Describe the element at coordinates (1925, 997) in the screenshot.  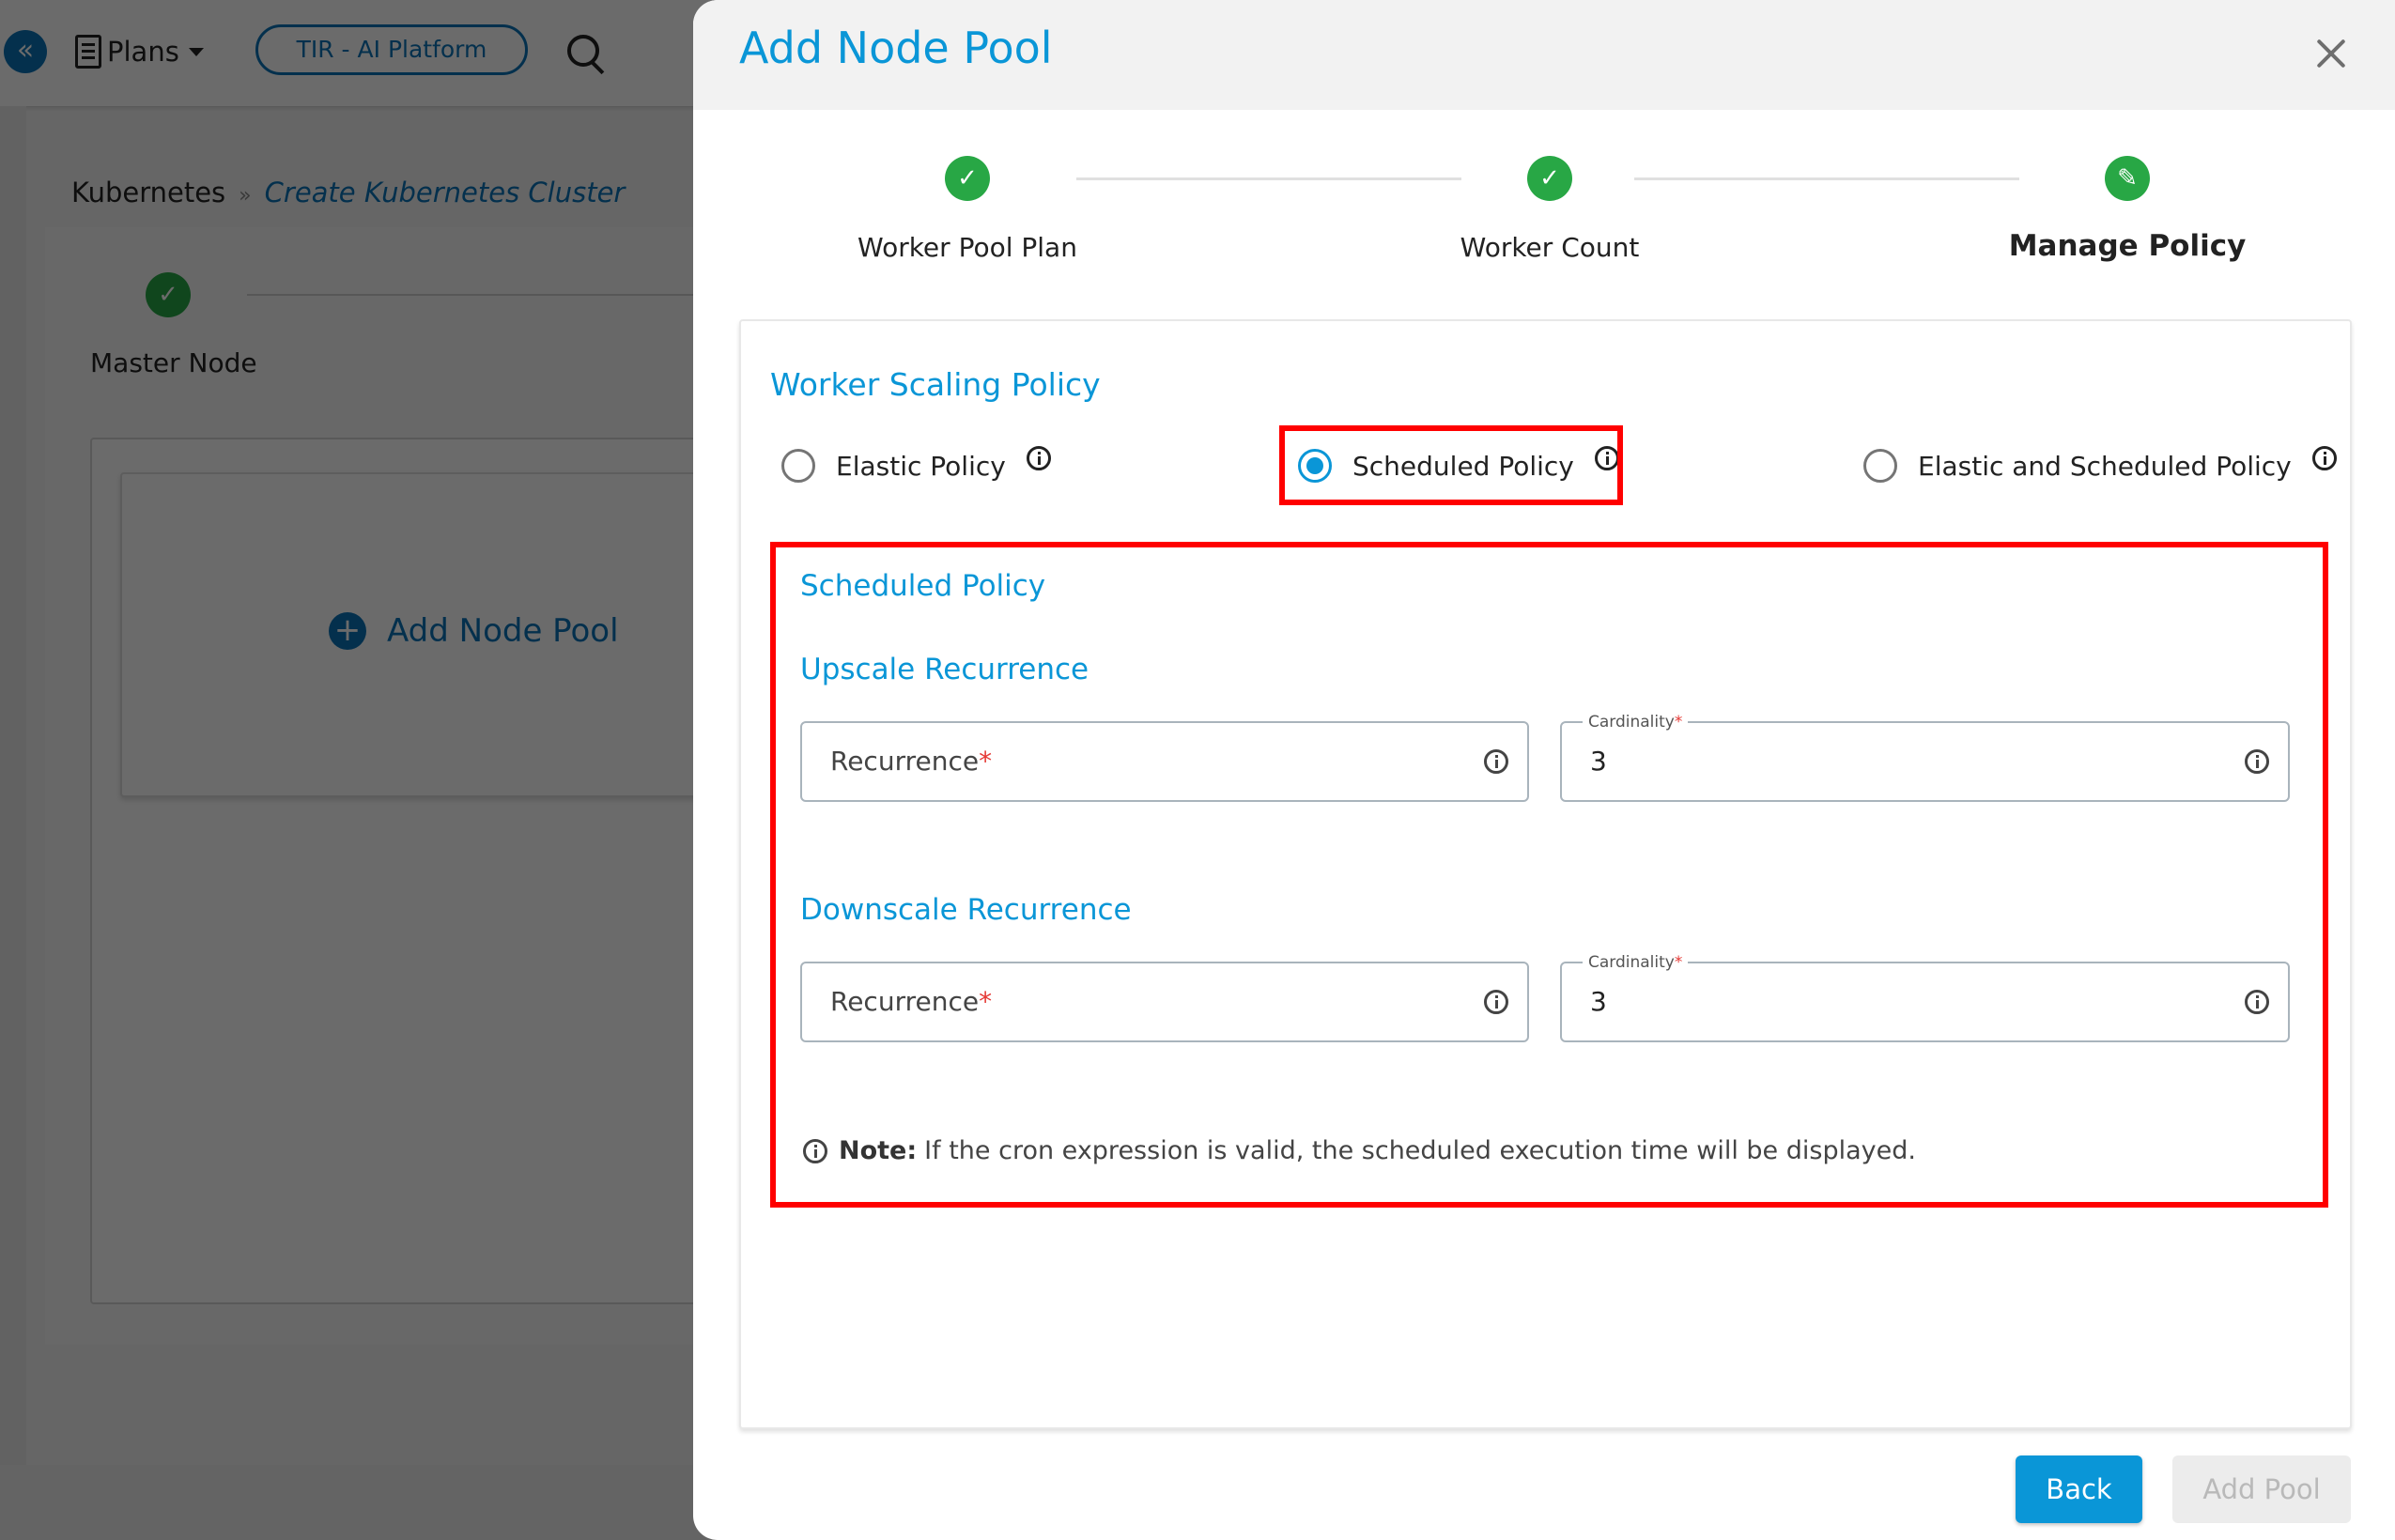
I see `downscale-cardinality-input: Cardinality* 3` at that location.